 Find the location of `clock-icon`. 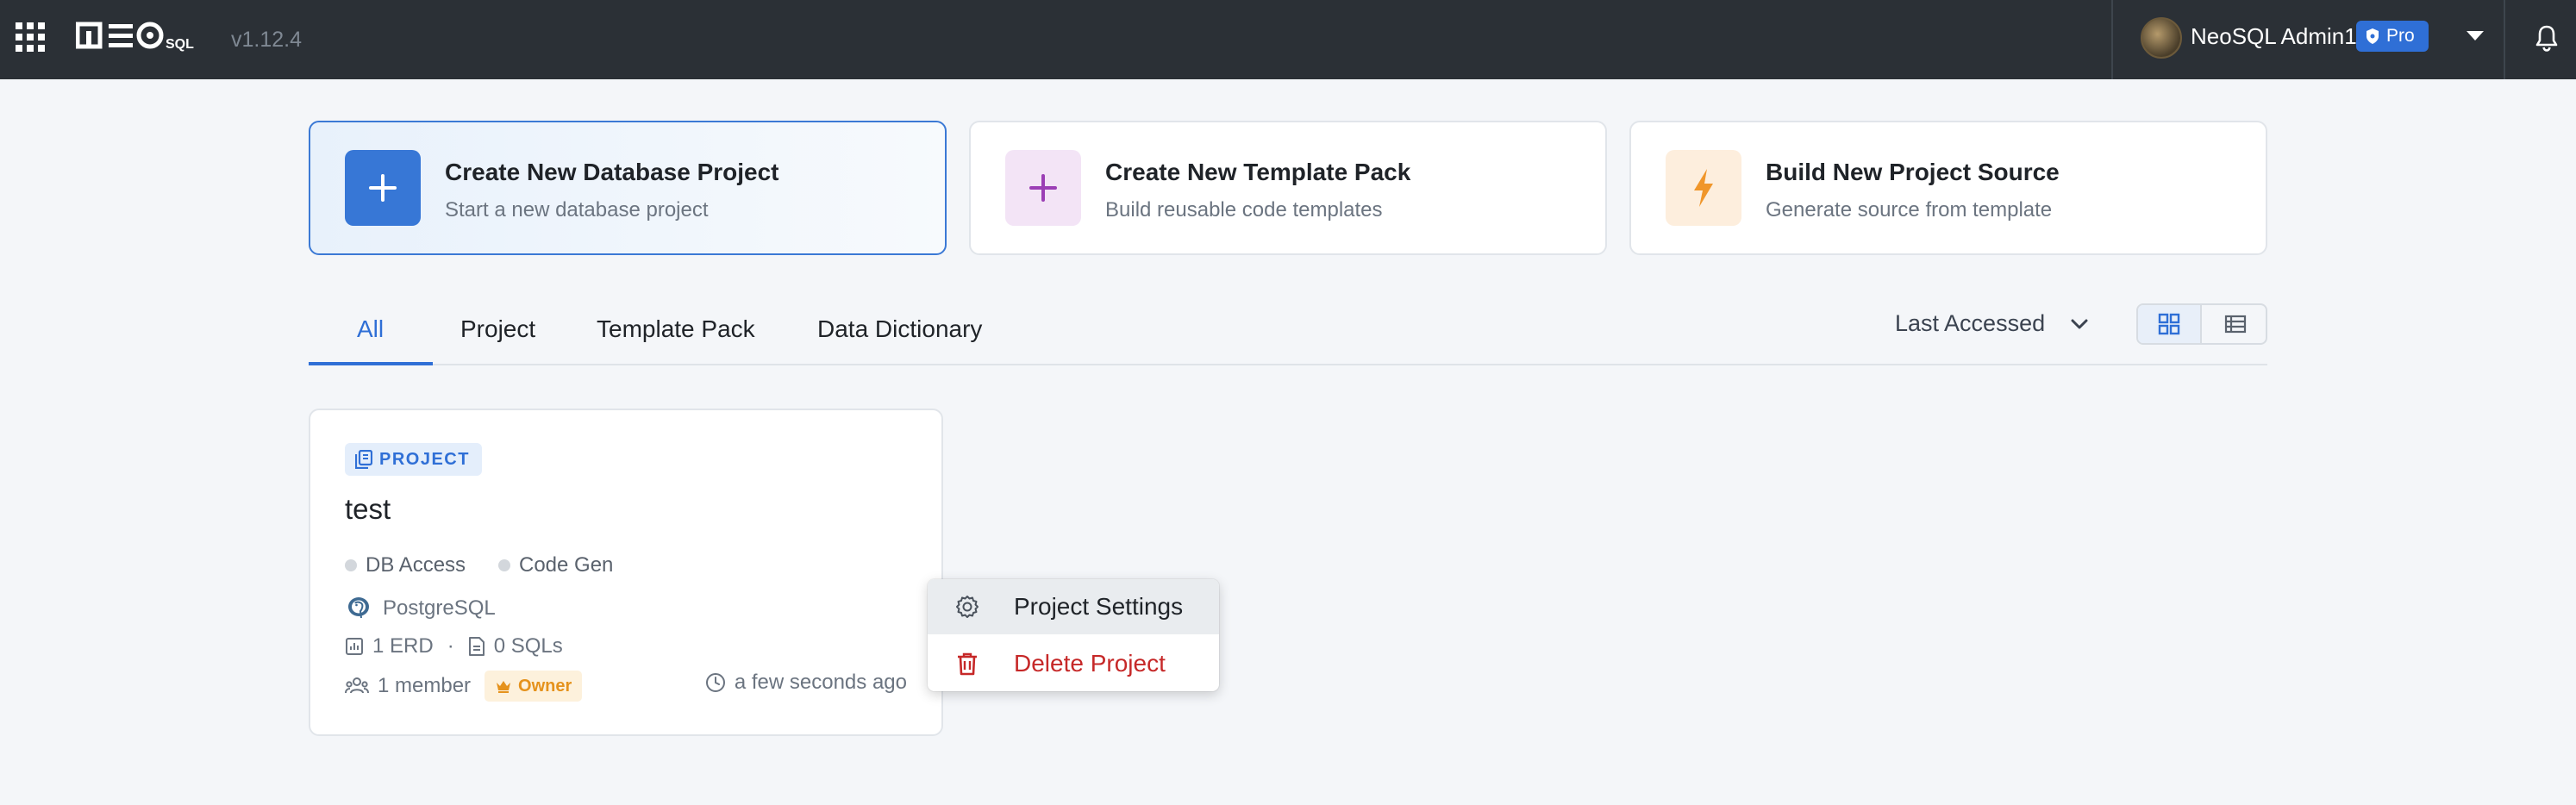

clock-icon is located at coordinates (715, 682).